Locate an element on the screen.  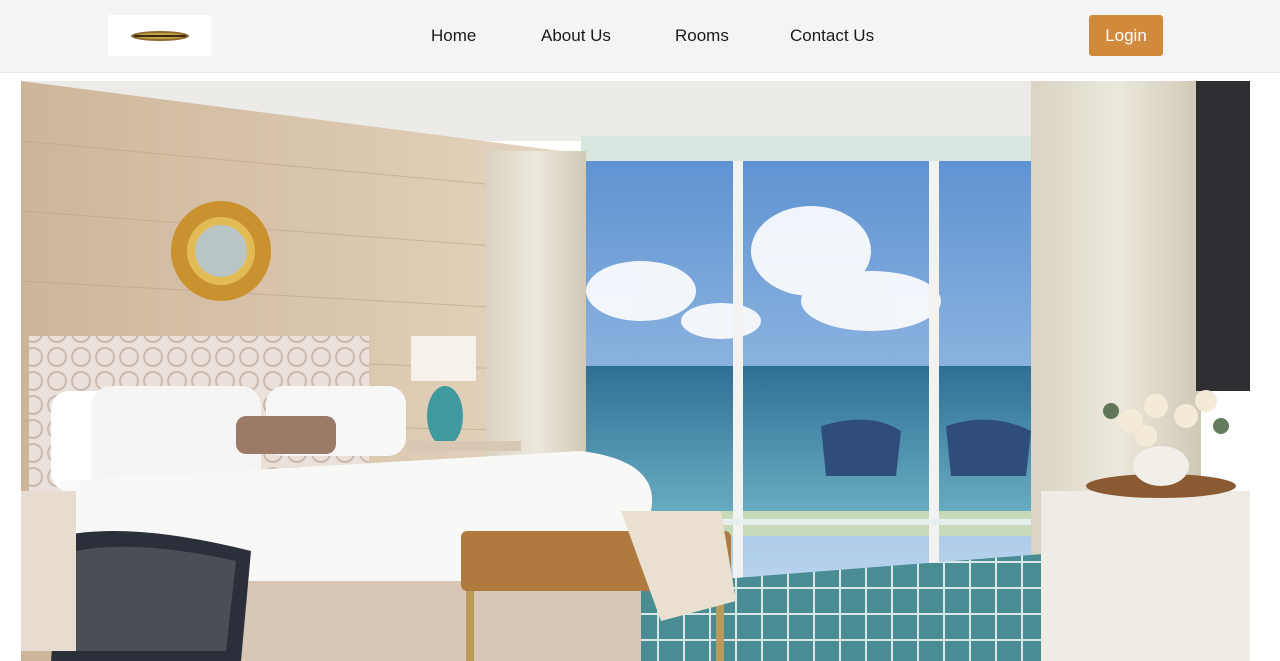
nav-about-link: About Us is located at coordinates (576, 36).